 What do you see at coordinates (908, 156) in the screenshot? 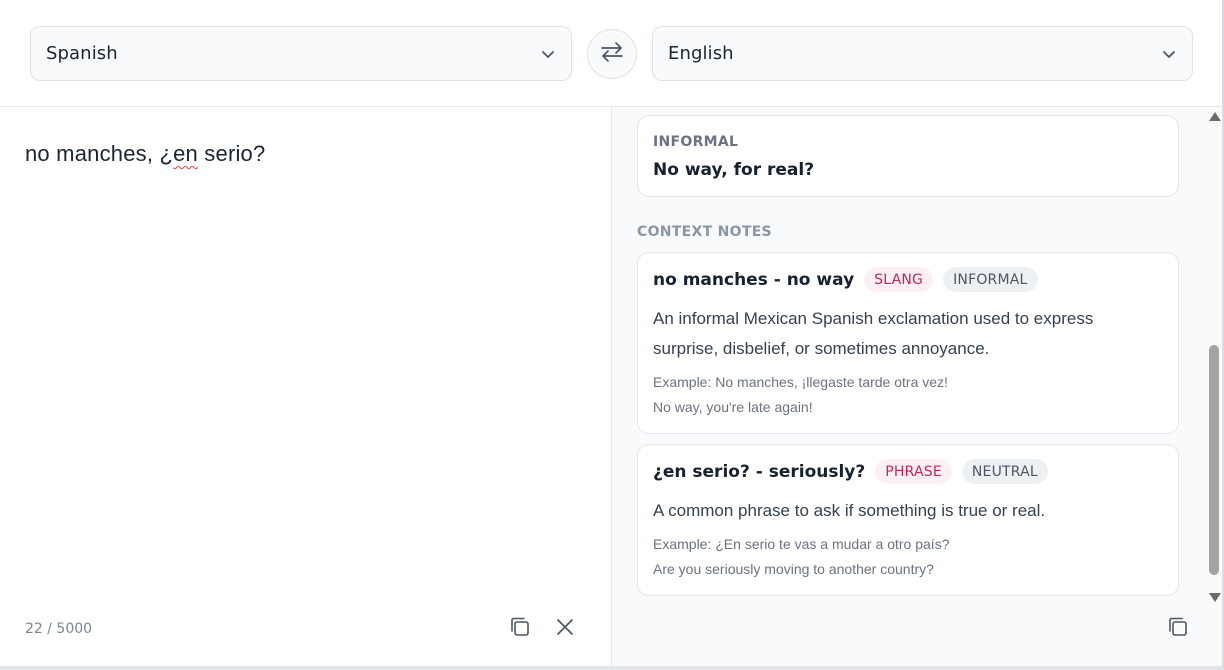
I see `informal-translation-card: INFORMAL No way, for real?` at bounding box center [908, 156].